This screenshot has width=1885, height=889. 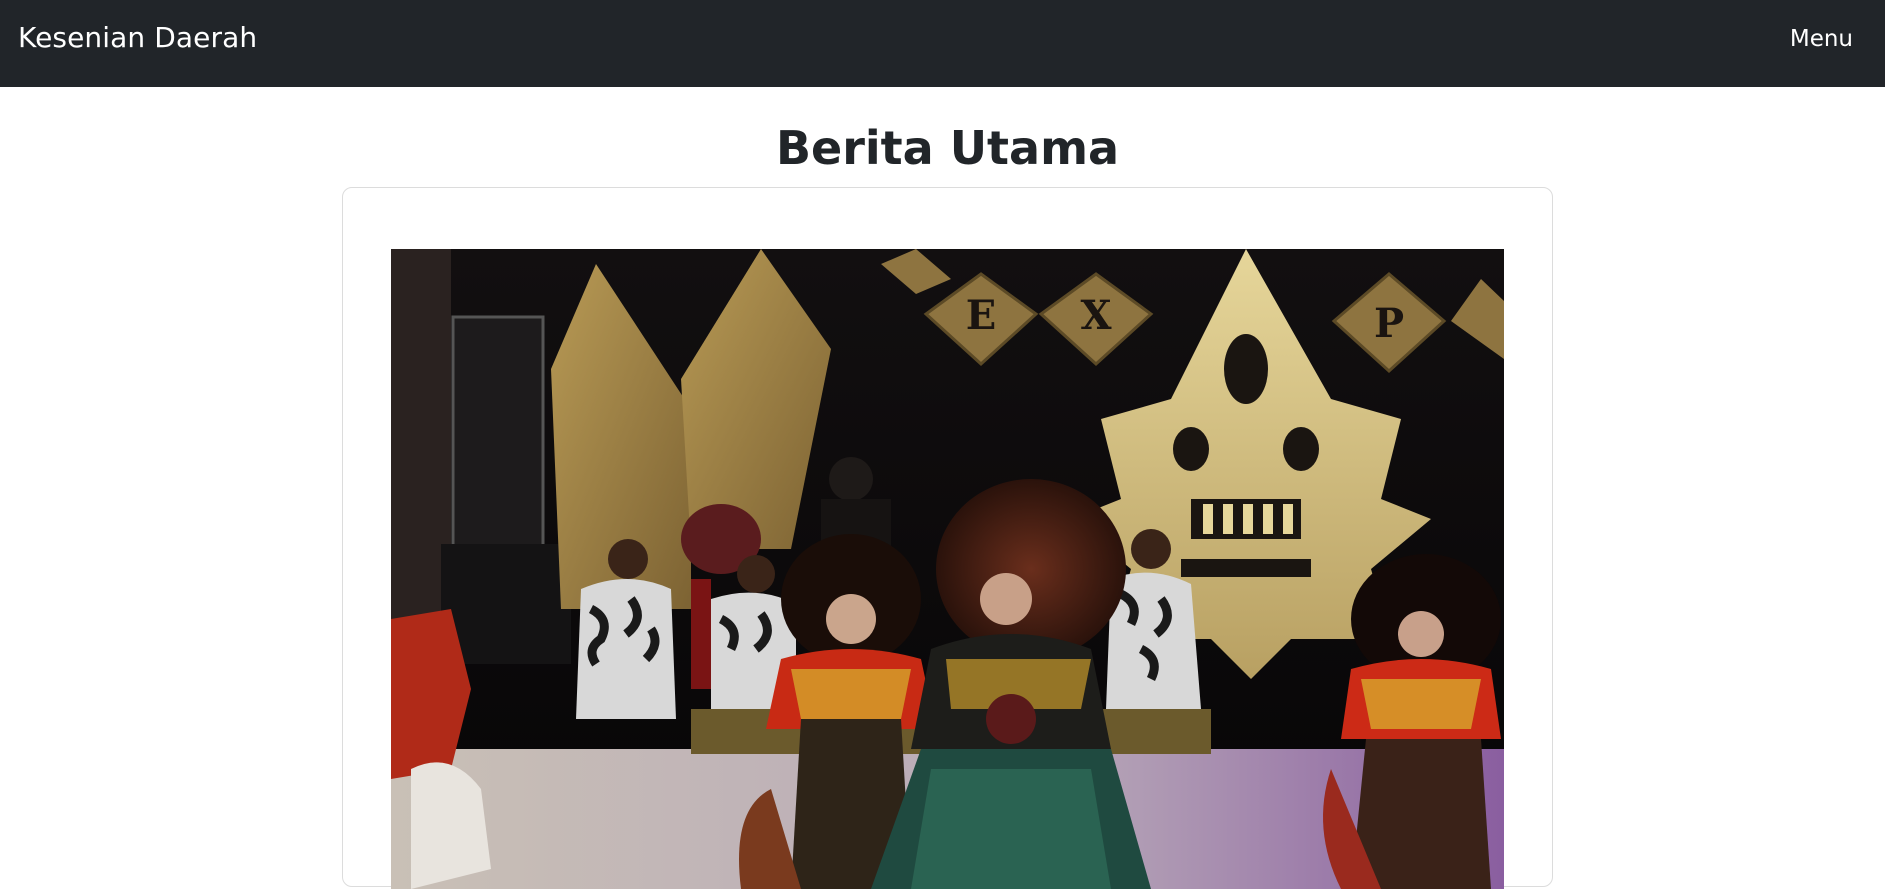 I want to click on brand-link: Kesenian Daerah, so click(x=137, y=38).